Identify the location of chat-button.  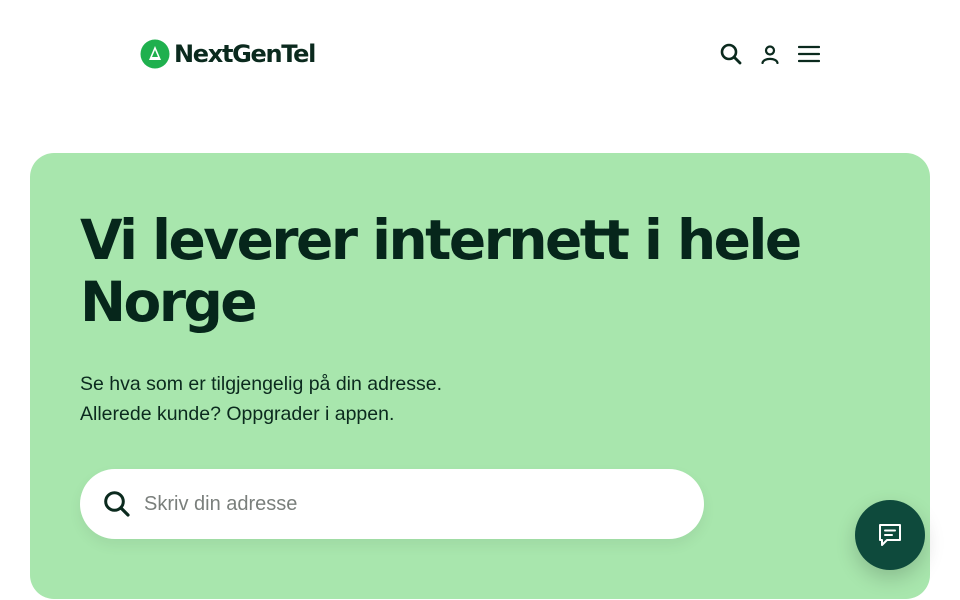
(890, 535).